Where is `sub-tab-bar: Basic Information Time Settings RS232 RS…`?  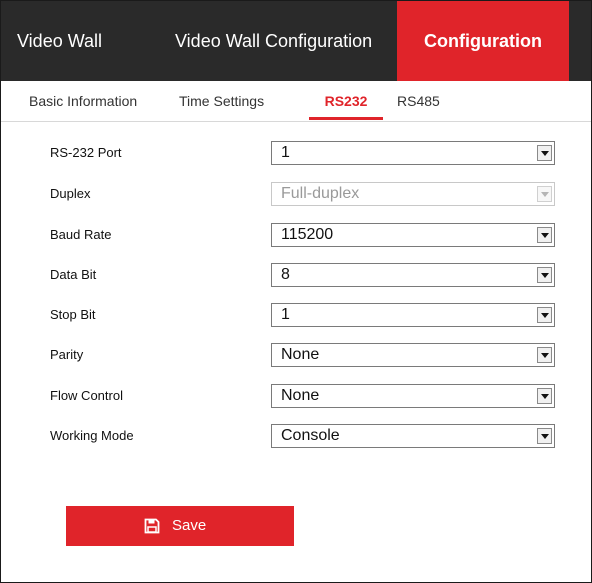
sub-tab-bar: Basic Information Time Settings RS232 RS… is located at coordinates (296, 101).